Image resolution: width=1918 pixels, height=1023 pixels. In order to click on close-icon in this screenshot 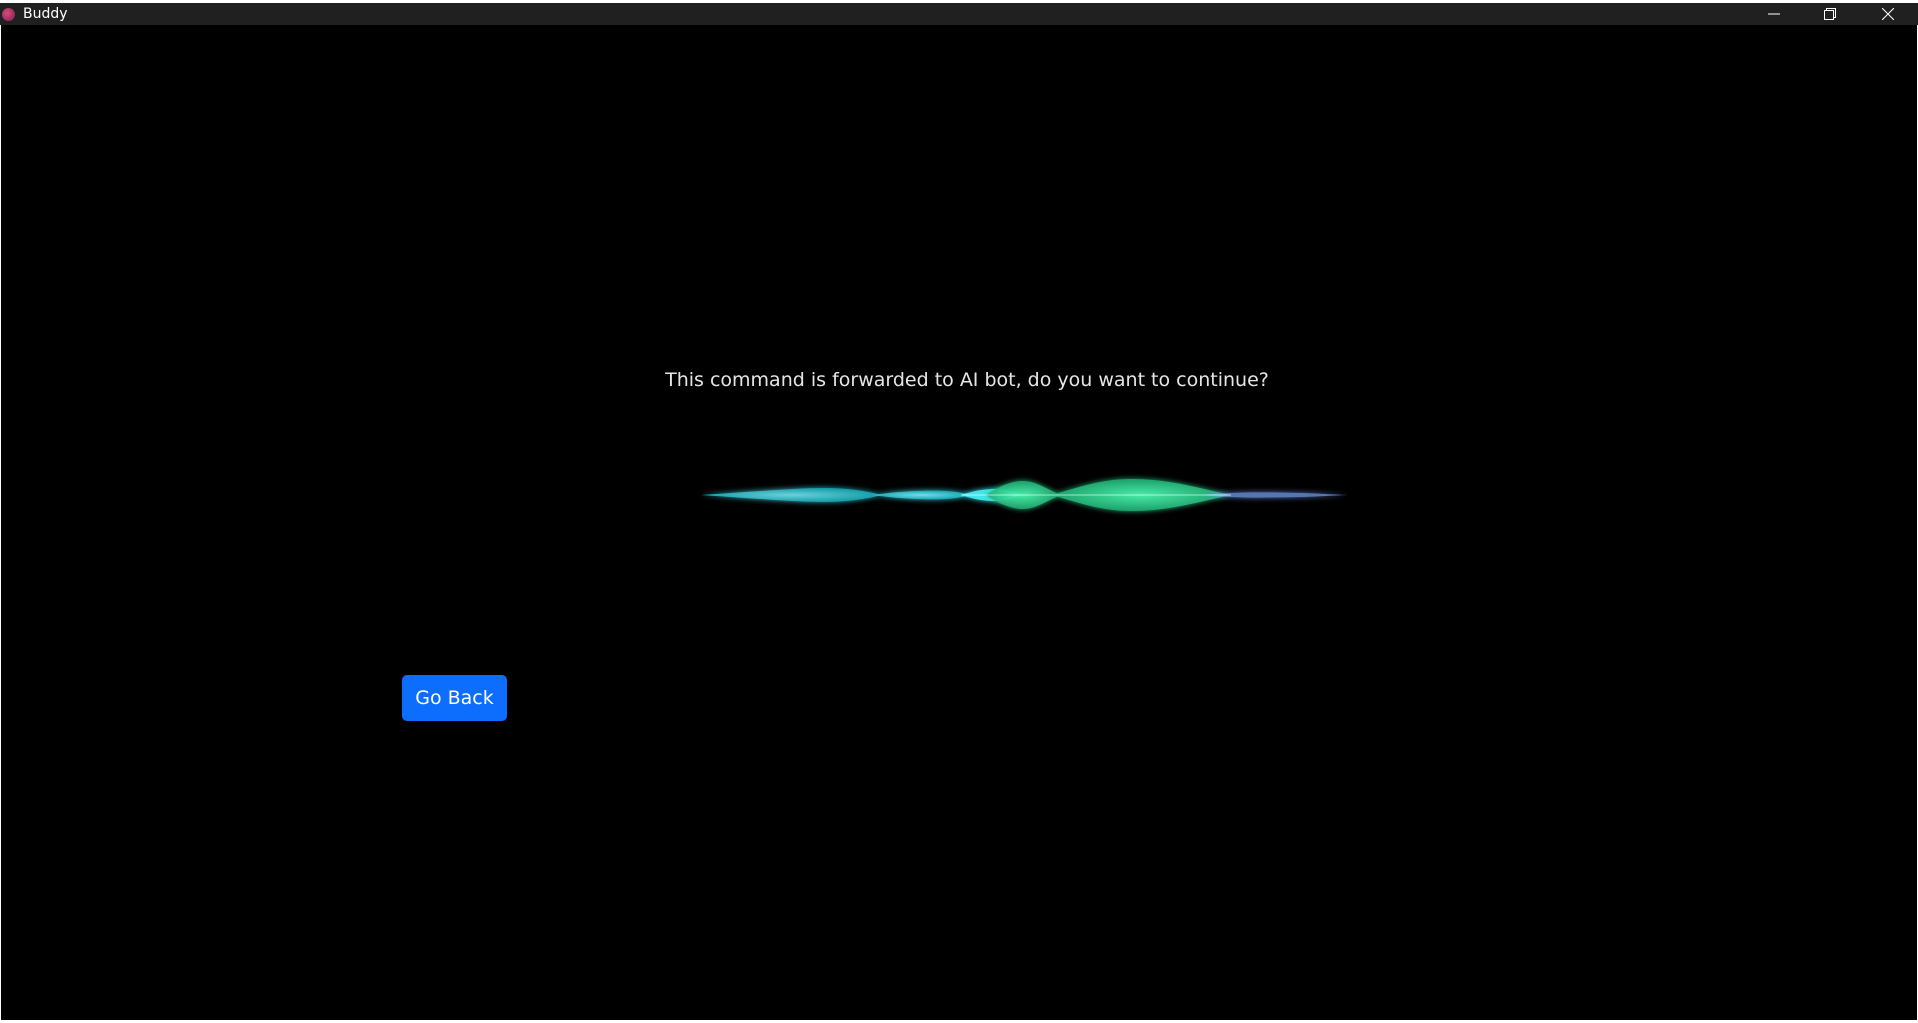, I will do `click(1888, 14)`.